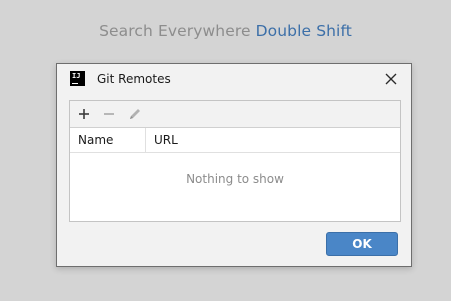 Image resolution: width=451 pixels, height=301 pixels. I want to click on remotes-toolbar, so click(235, 114).